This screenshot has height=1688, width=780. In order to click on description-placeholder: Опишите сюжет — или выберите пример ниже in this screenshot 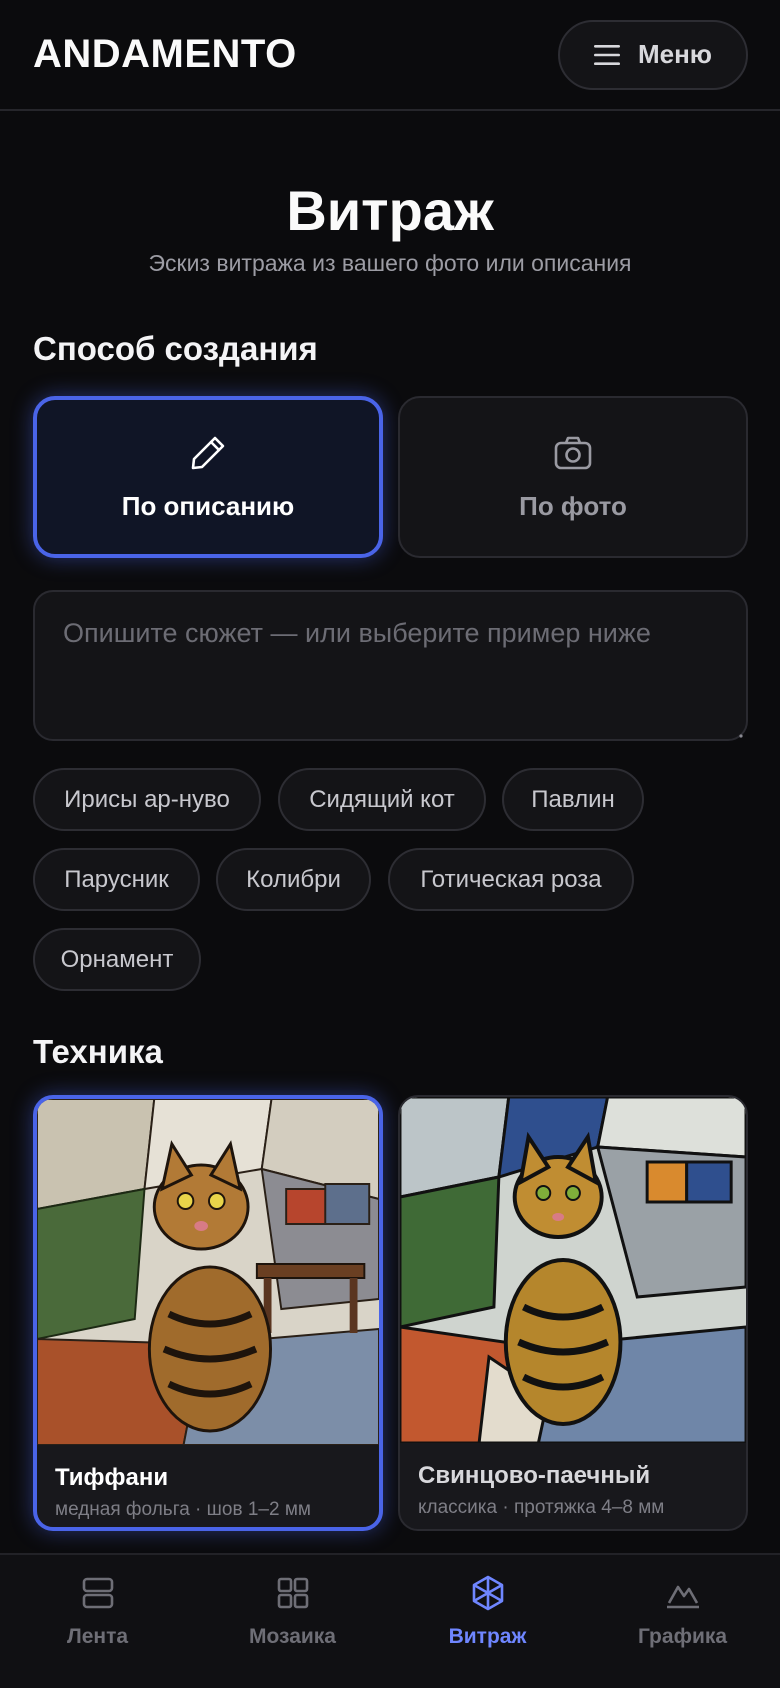, I will do `click(357, 633)`.